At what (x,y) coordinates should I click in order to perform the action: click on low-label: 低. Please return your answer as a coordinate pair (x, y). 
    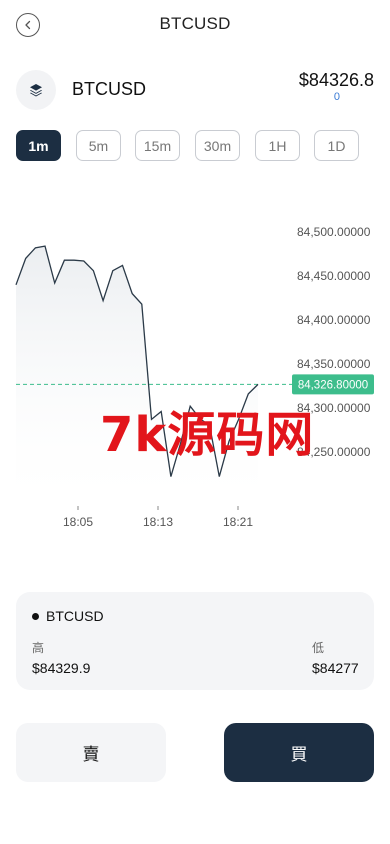
    Looking at the image, I should click on (318, 648).